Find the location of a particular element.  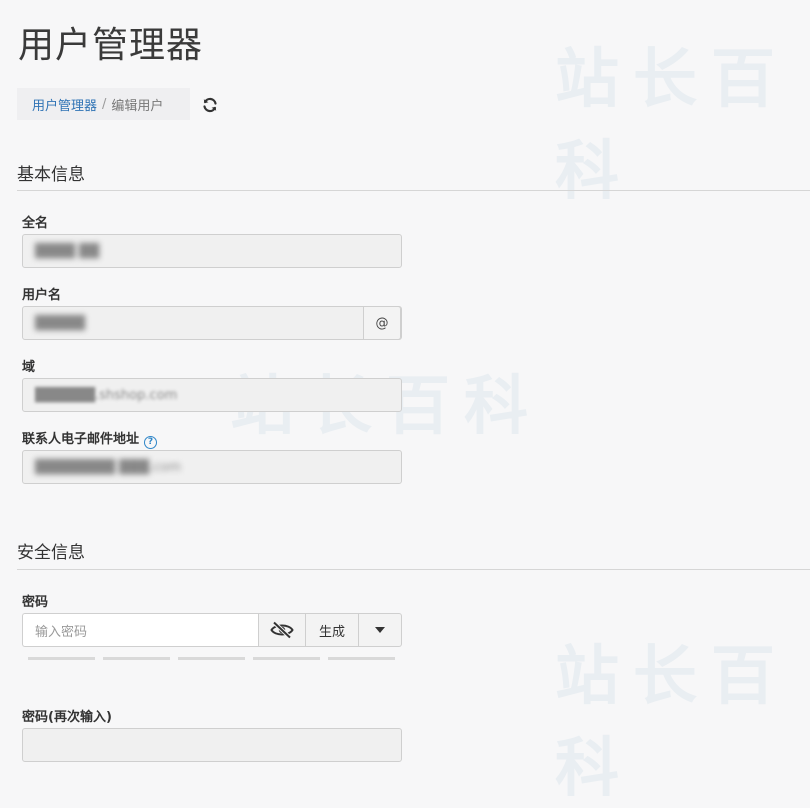

breadcrumb-current: 编辑用户 is located at coordinates (137, 106).